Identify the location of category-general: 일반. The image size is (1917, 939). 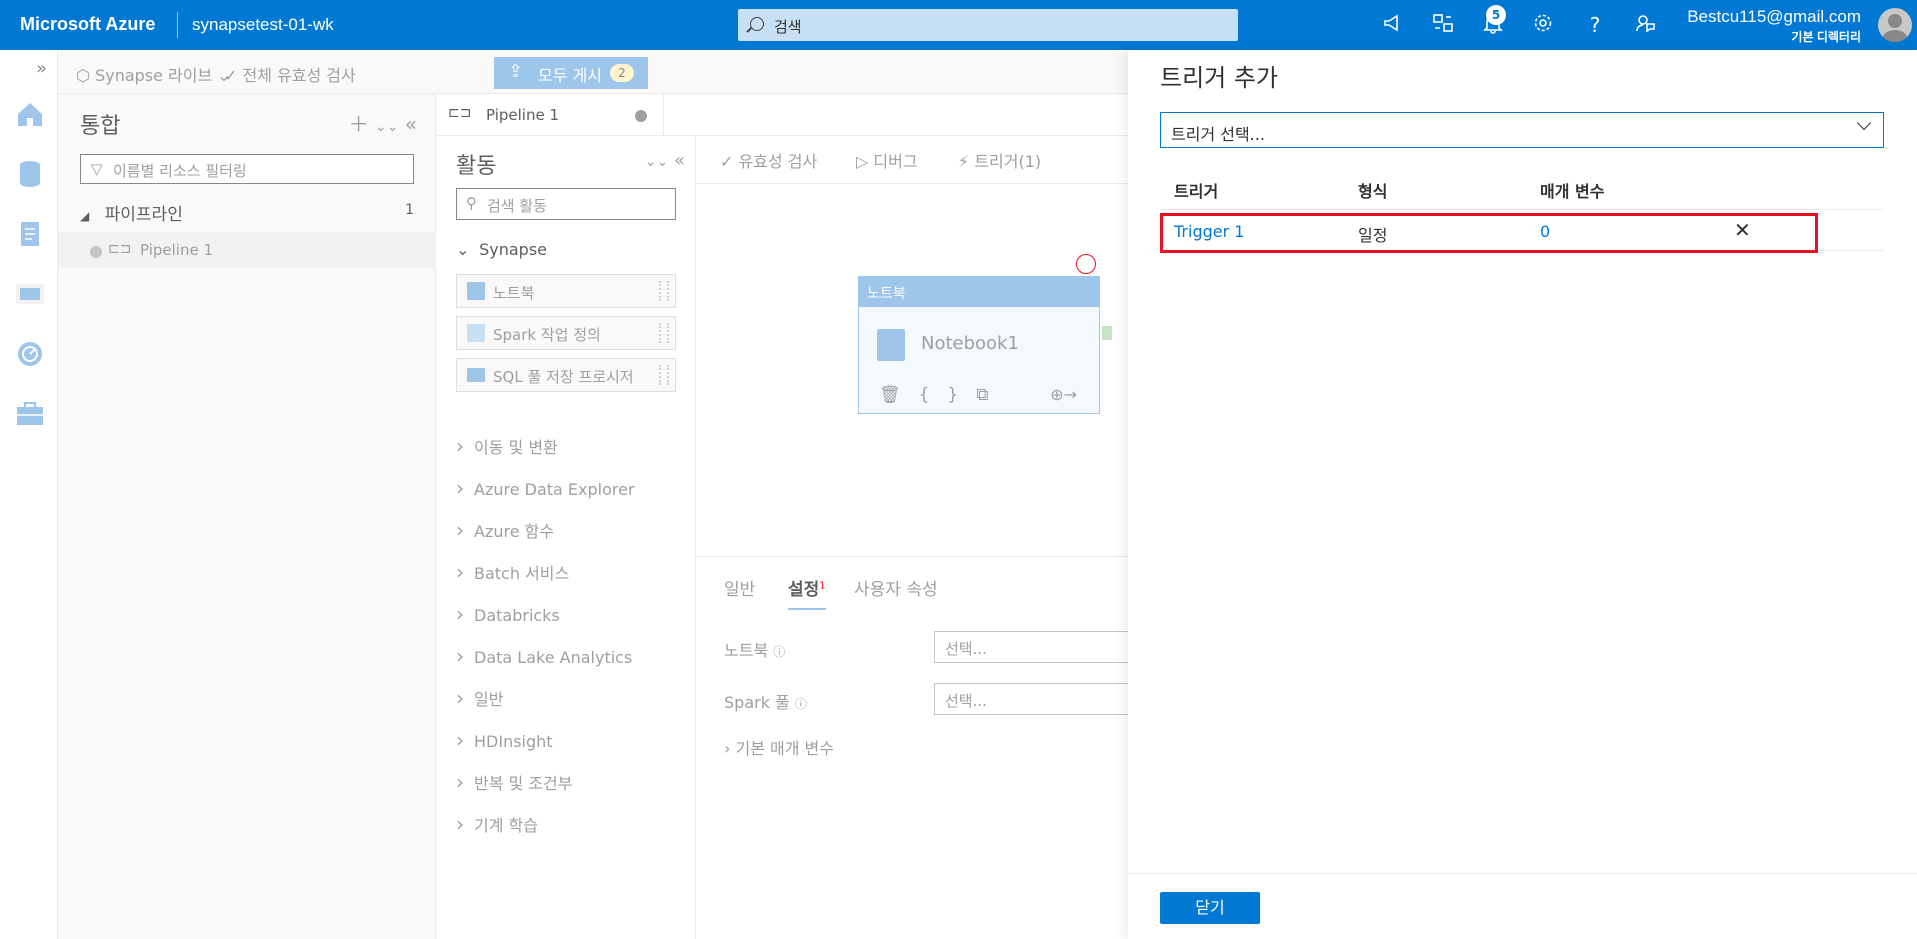
(479, 698).